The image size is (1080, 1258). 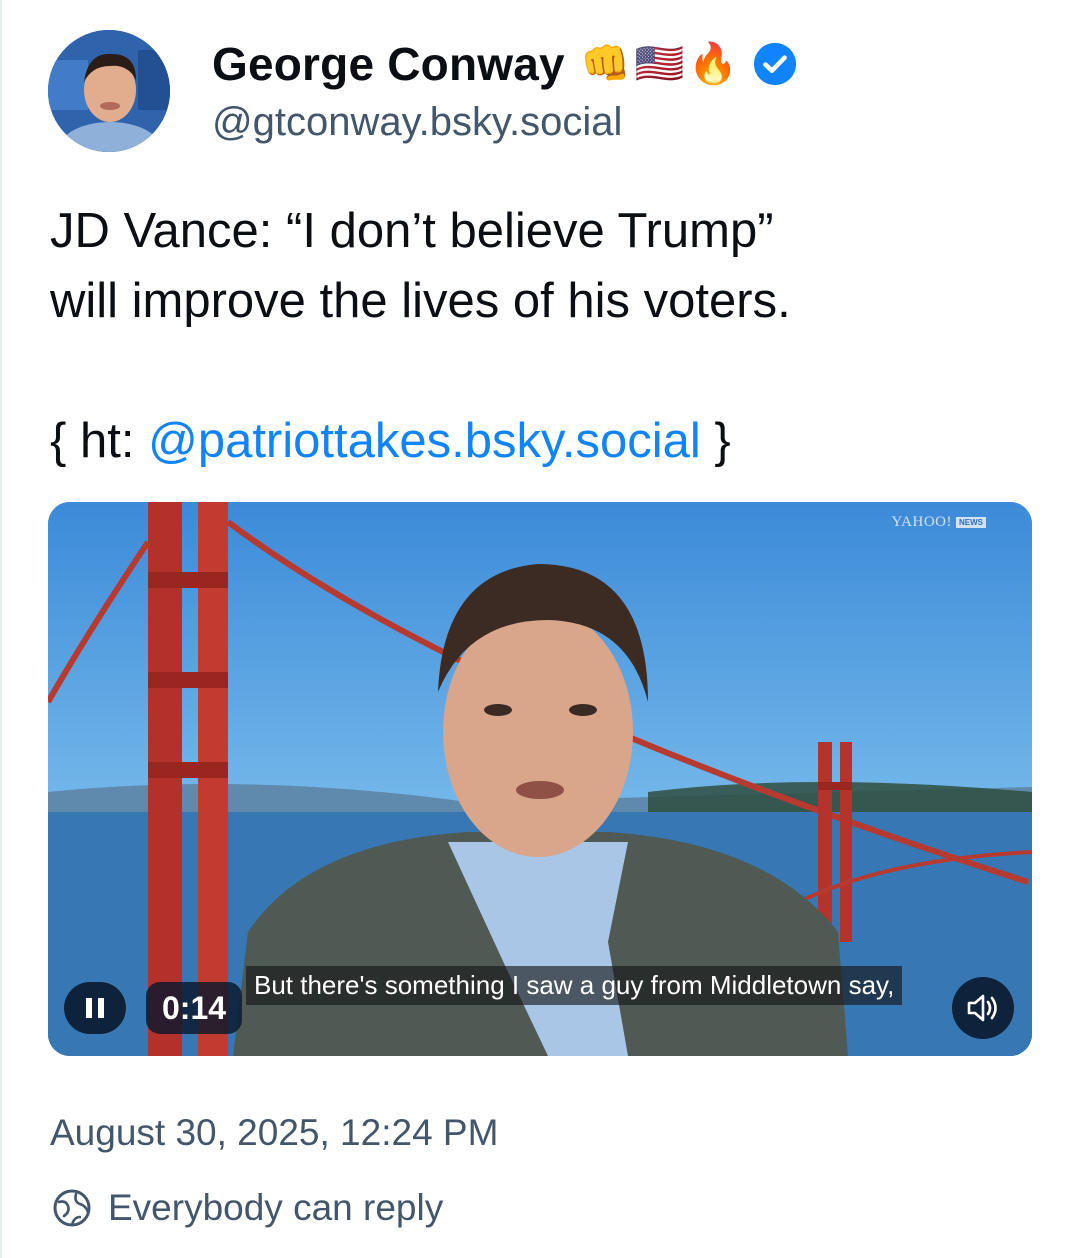 What do you see at coordinates (424, 441) in the screenshot?
I see `mention-link: @patriottakes.bsky.social` at bounding box center [424, 441].